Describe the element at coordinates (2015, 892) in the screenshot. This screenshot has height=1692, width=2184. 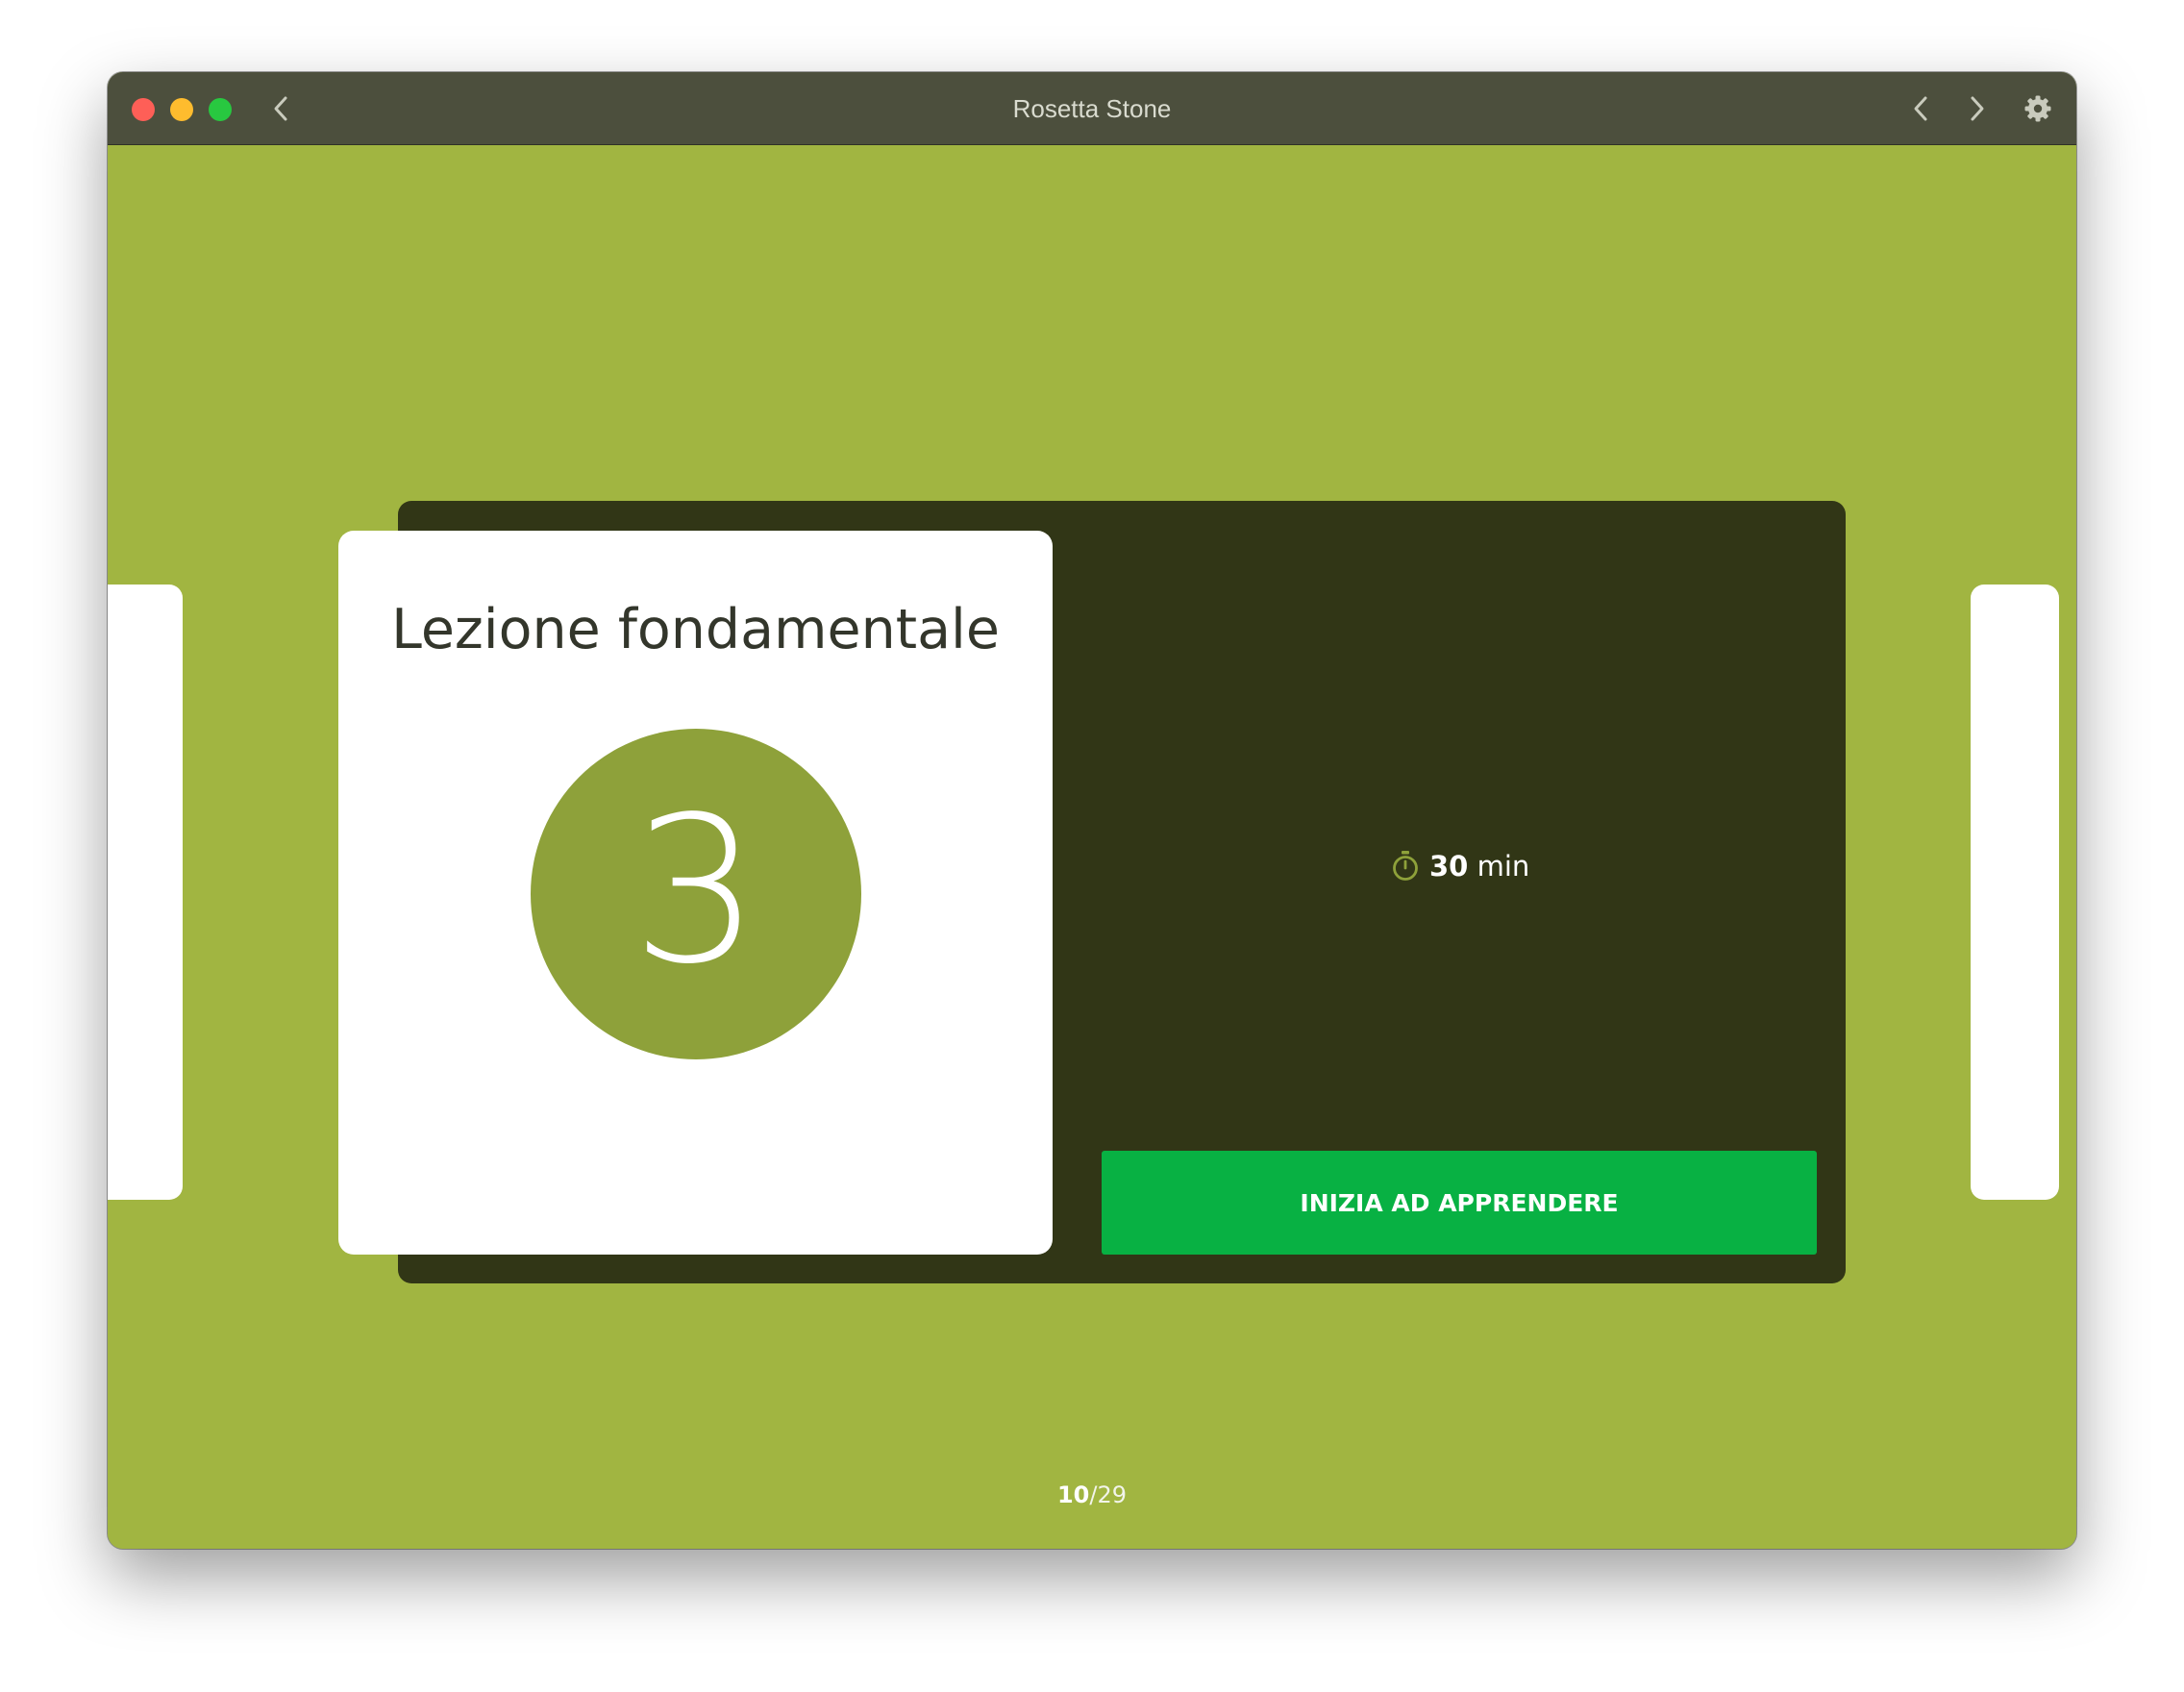
I see `next-lesson-card` at that location.